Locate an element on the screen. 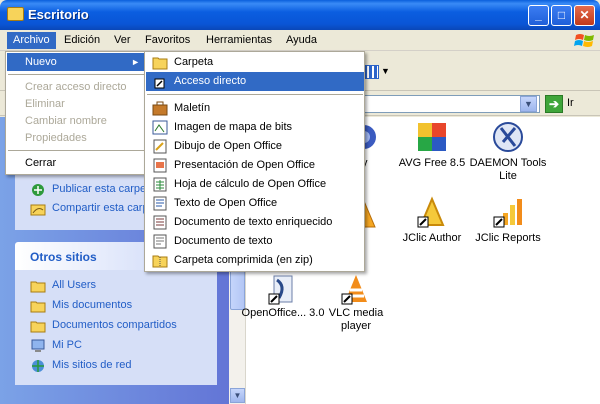 Image resolution: width=600 pixels, height=404 pixels. desktop-item-avg: AVG Free 8.5 is located at coordinates (432, 163).